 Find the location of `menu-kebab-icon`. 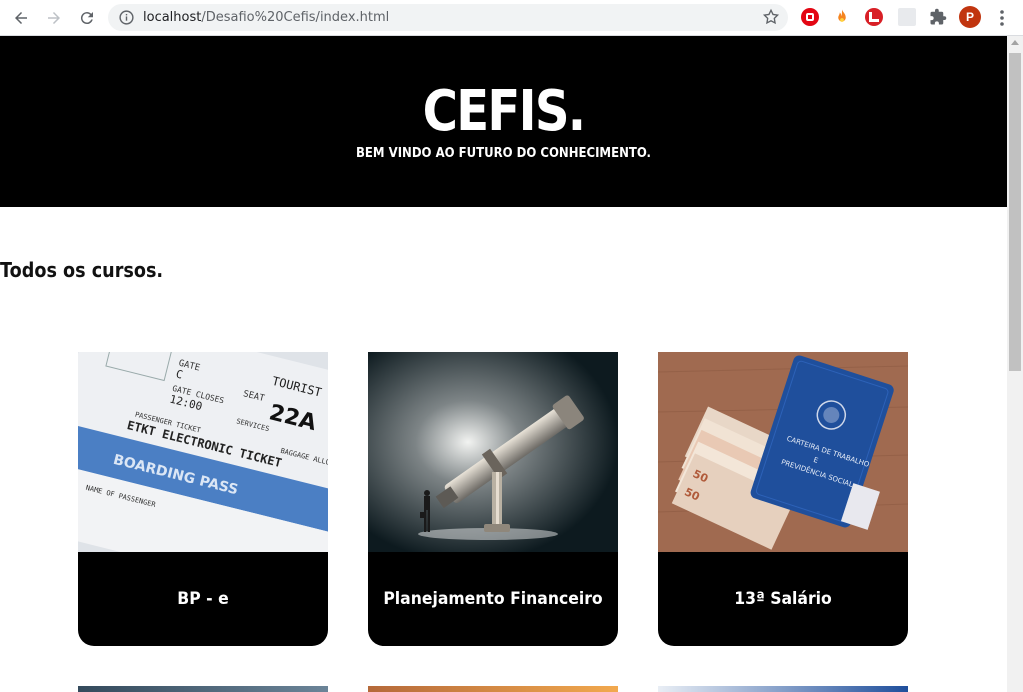

menu-kebab-icon is located at coordinates (1002, 18).